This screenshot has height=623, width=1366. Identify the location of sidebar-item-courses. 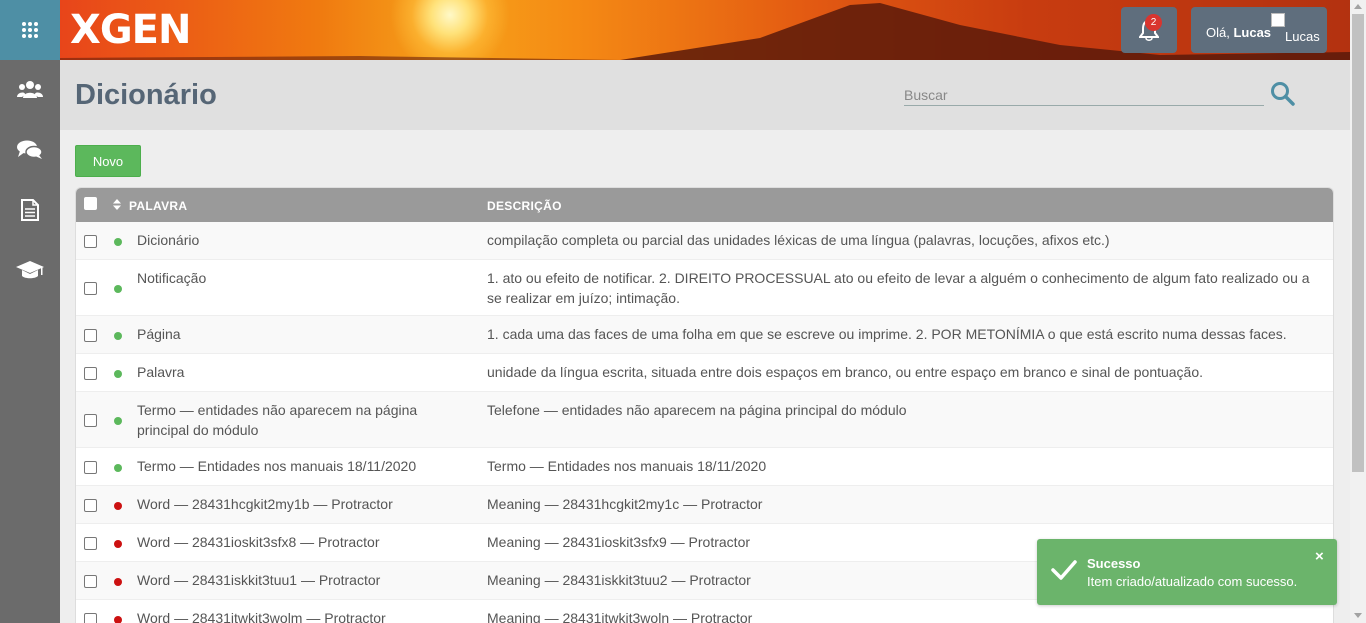
(30, 270).